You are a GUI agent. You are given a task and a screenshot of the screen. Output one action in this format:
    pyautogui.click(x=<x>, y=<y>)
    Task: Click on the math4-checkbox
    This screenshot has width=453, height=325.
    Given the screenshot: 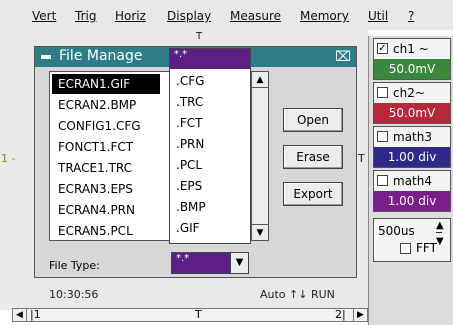 What is the action you would take?
    pyautogui.click(x=382, y=180)
    